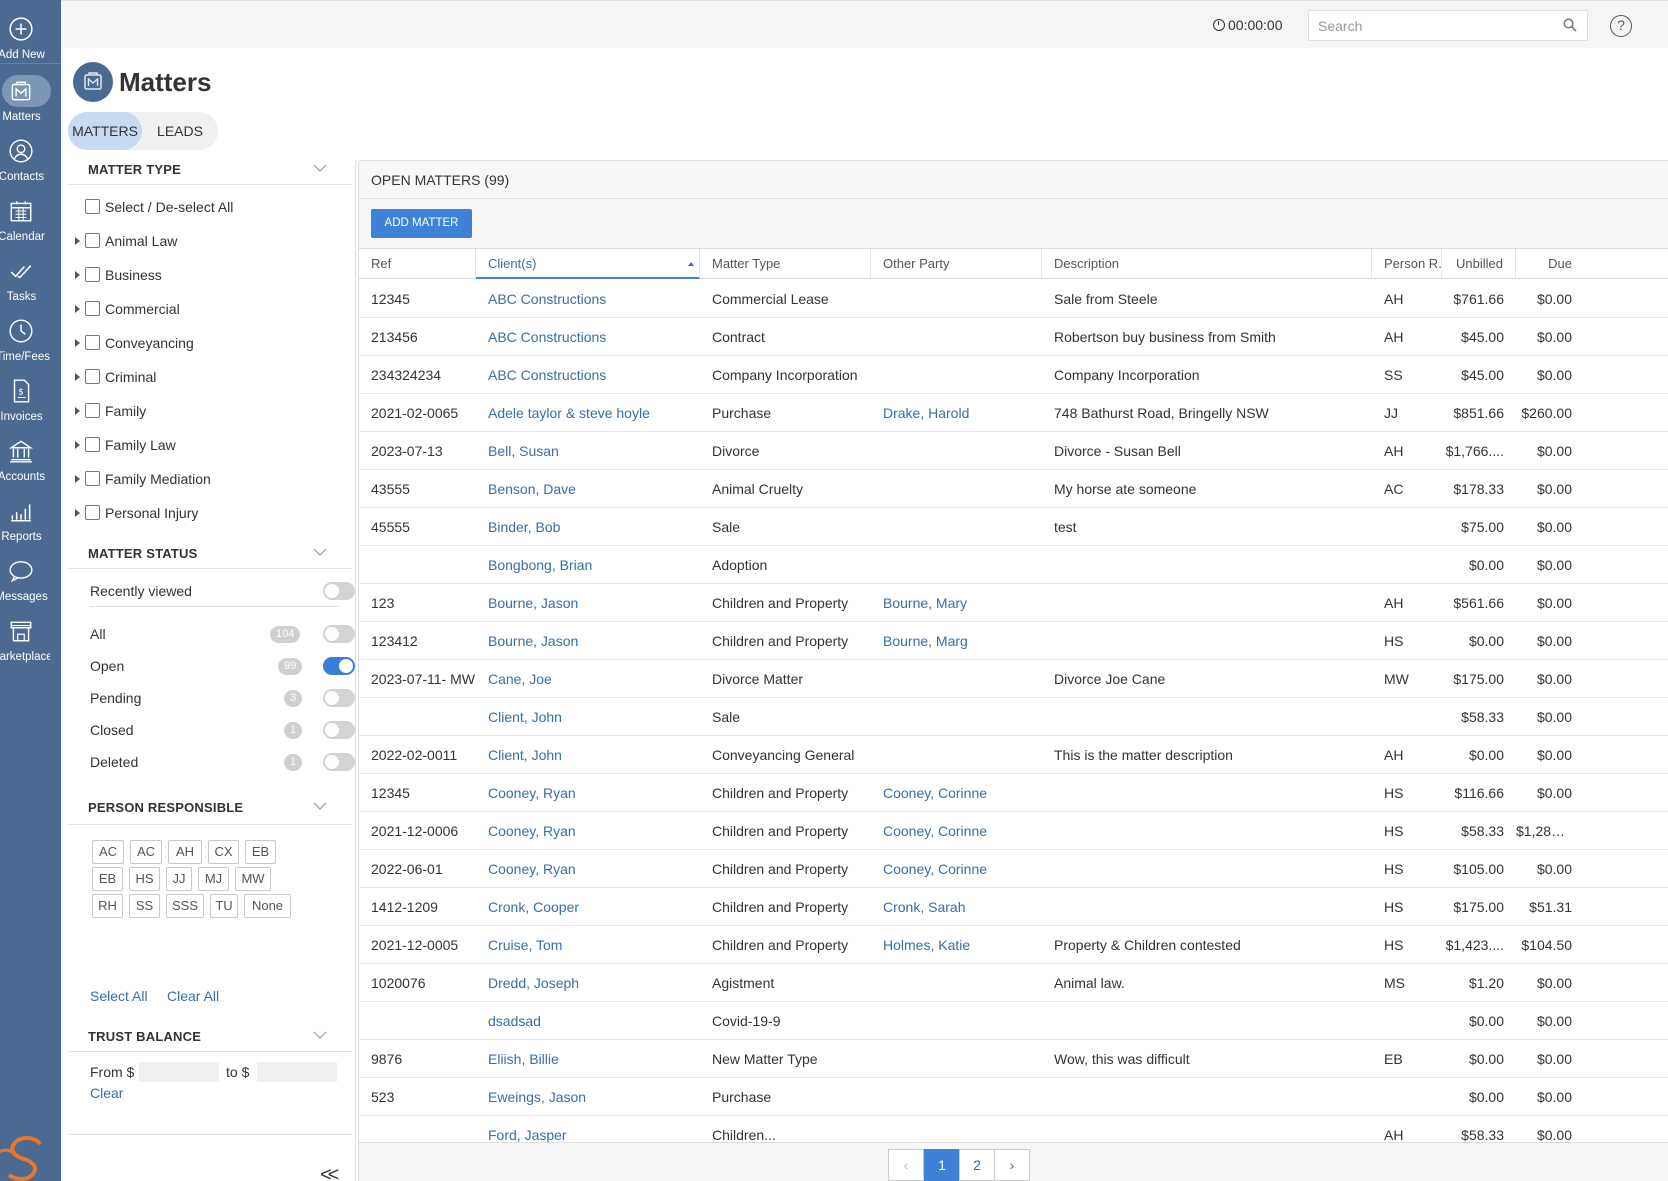 The height and width of the screenshot is (1181, 1668). I want to click on matter-type-personal-injury: Personal Injury, so click(136, 516).